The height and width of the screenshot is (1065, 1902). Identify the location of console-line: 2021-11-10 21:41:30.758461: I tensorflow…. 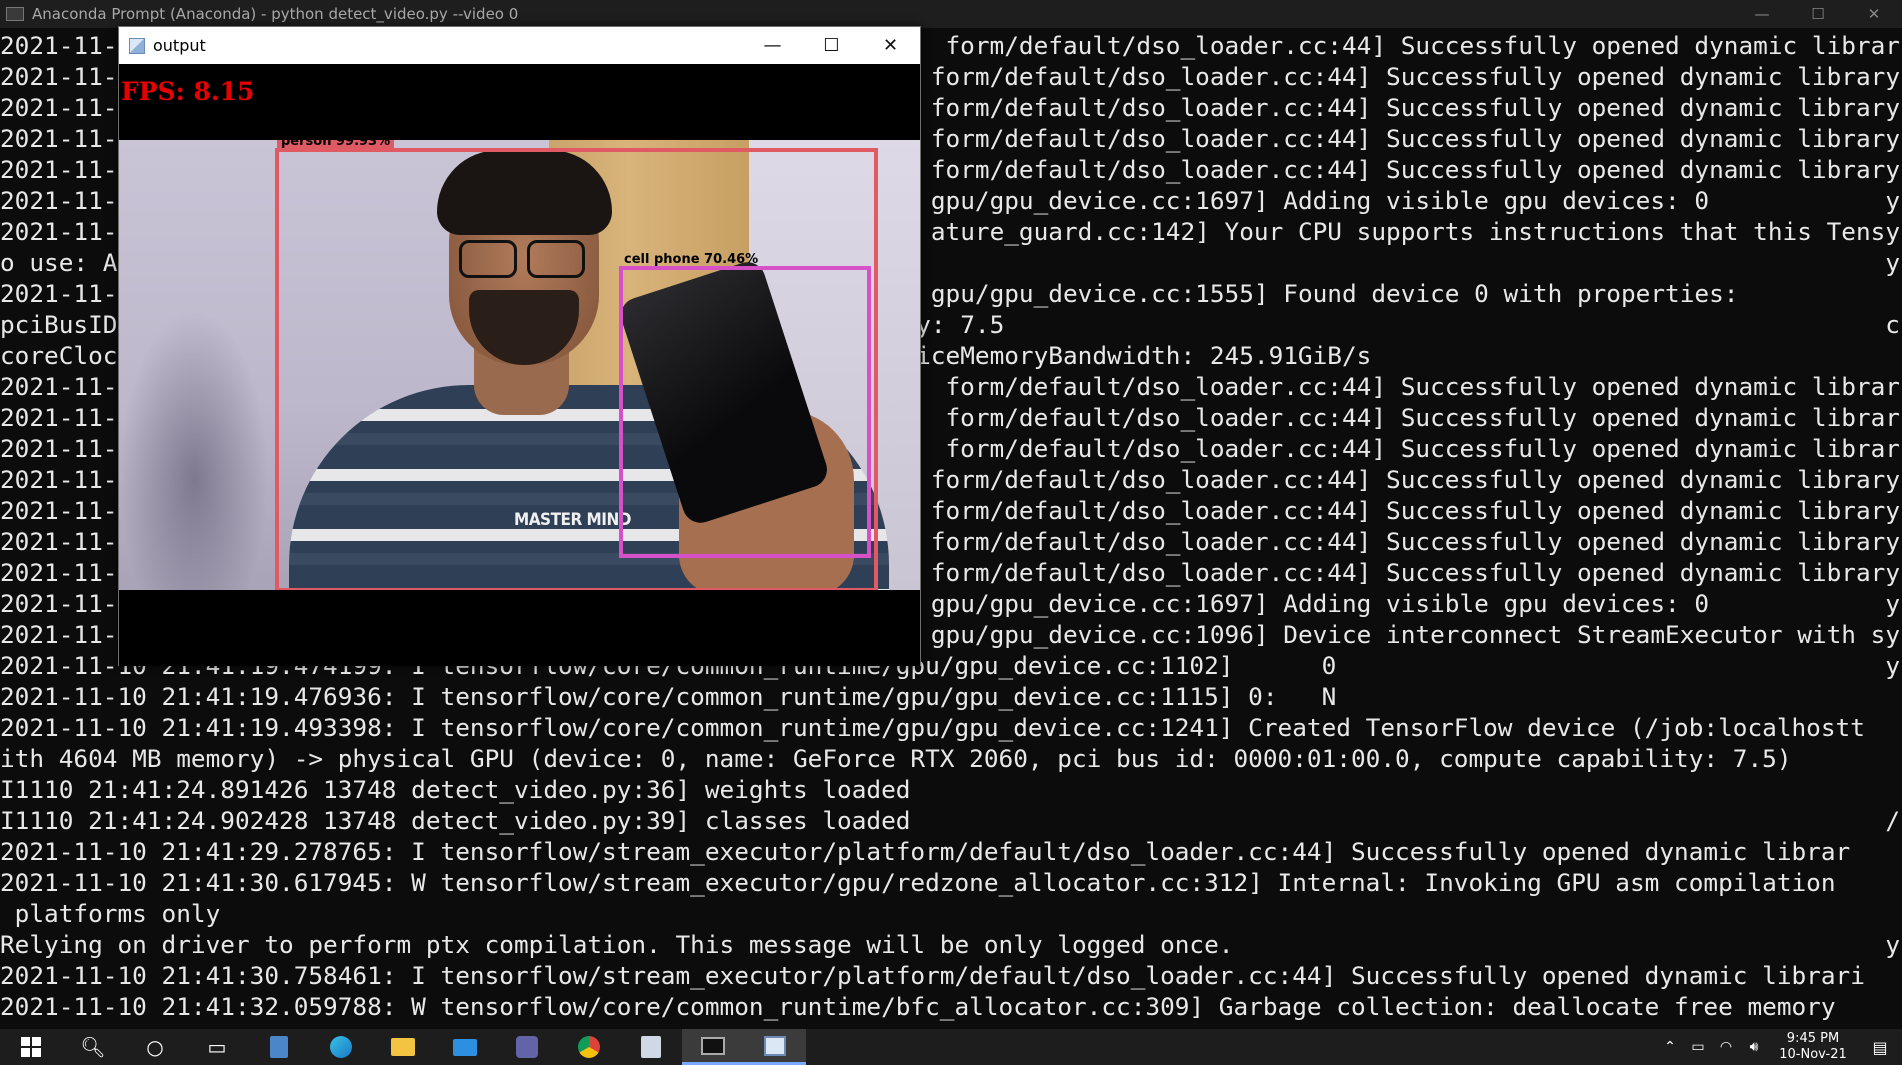
(932, 975).